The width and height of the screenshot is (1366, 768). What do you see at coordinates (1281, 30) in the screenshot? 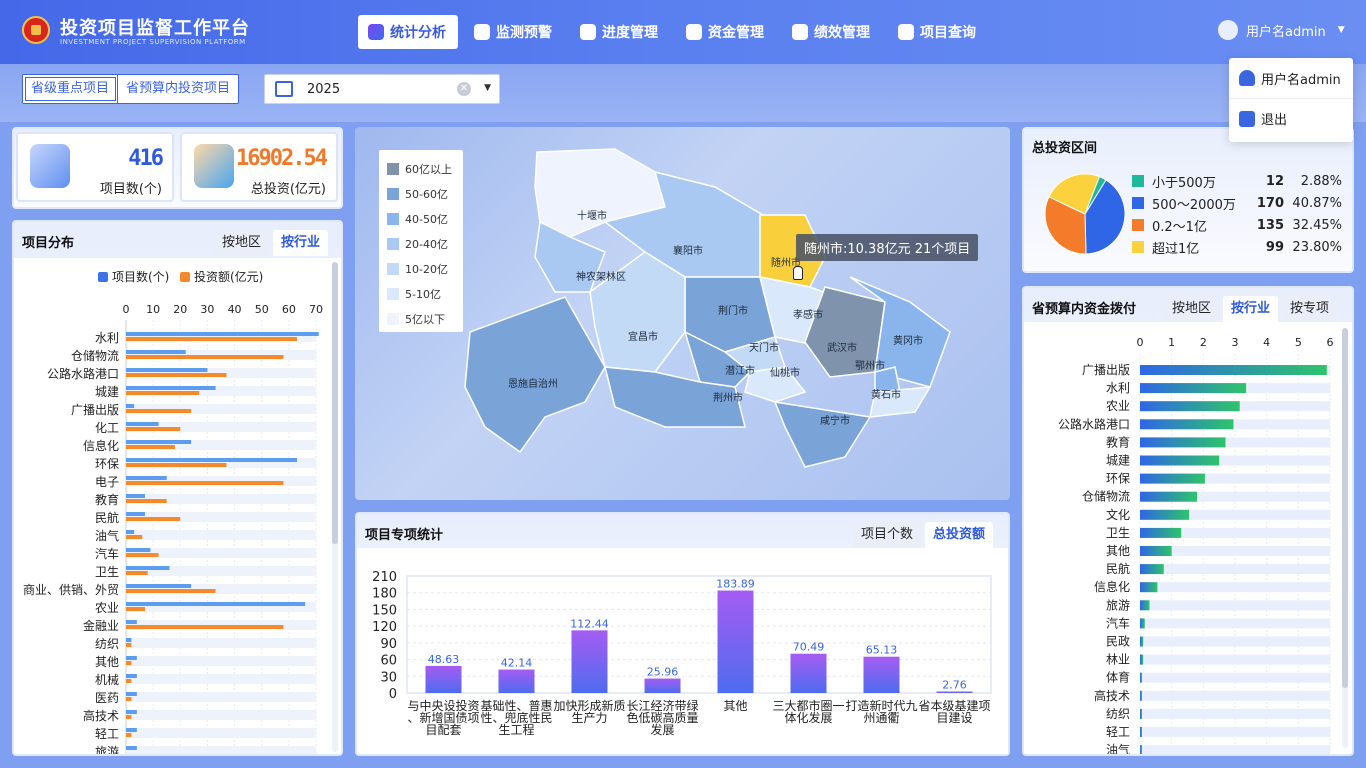
I see `user-menu-trigger: 用户名admin ▼` at bounding box center [1281, 30].